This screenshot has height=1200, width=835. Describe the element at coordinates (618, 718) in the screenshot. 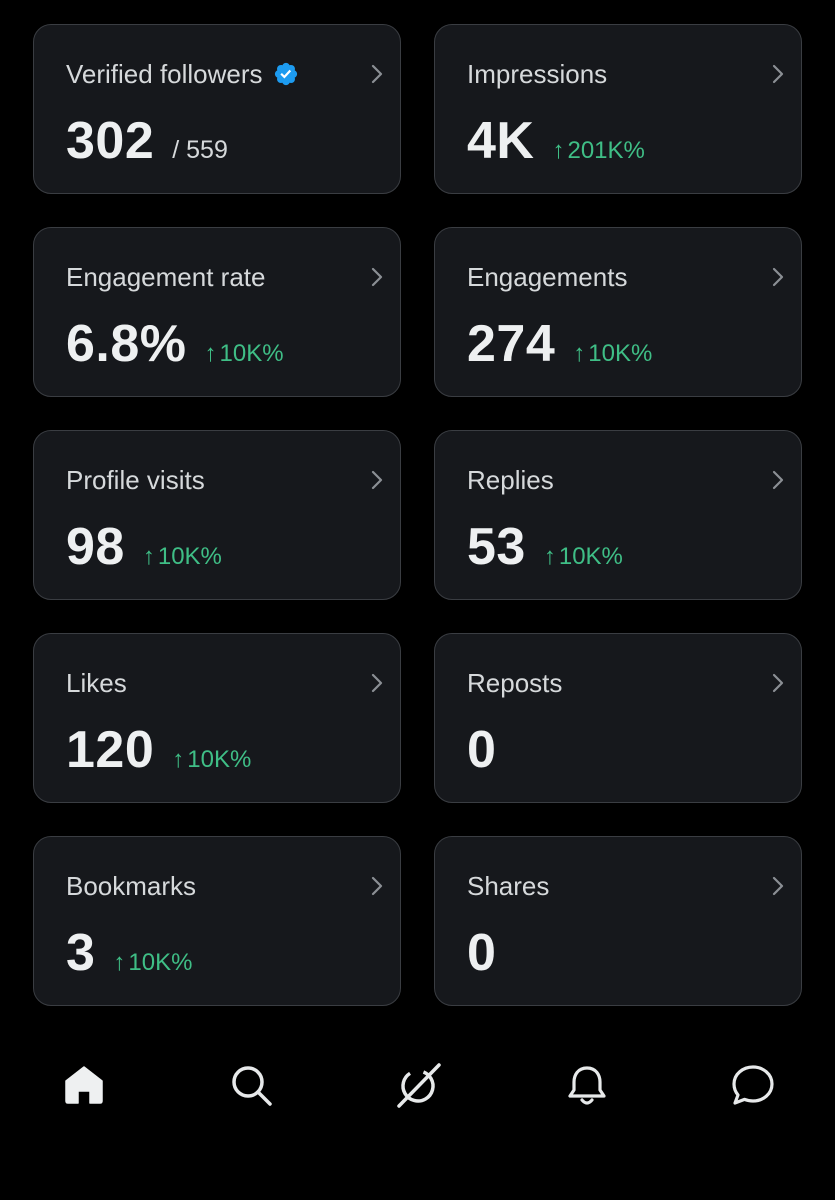

I see `card-reposts: Reposts 0` at that location.